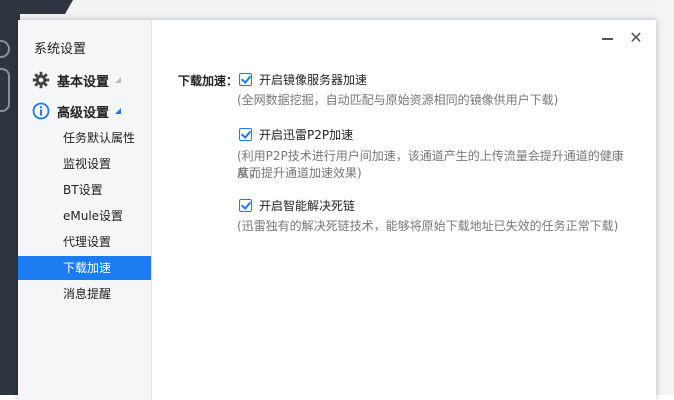  I want to click on sidebar-item-monitor: 监视设置, so click(84, 164).